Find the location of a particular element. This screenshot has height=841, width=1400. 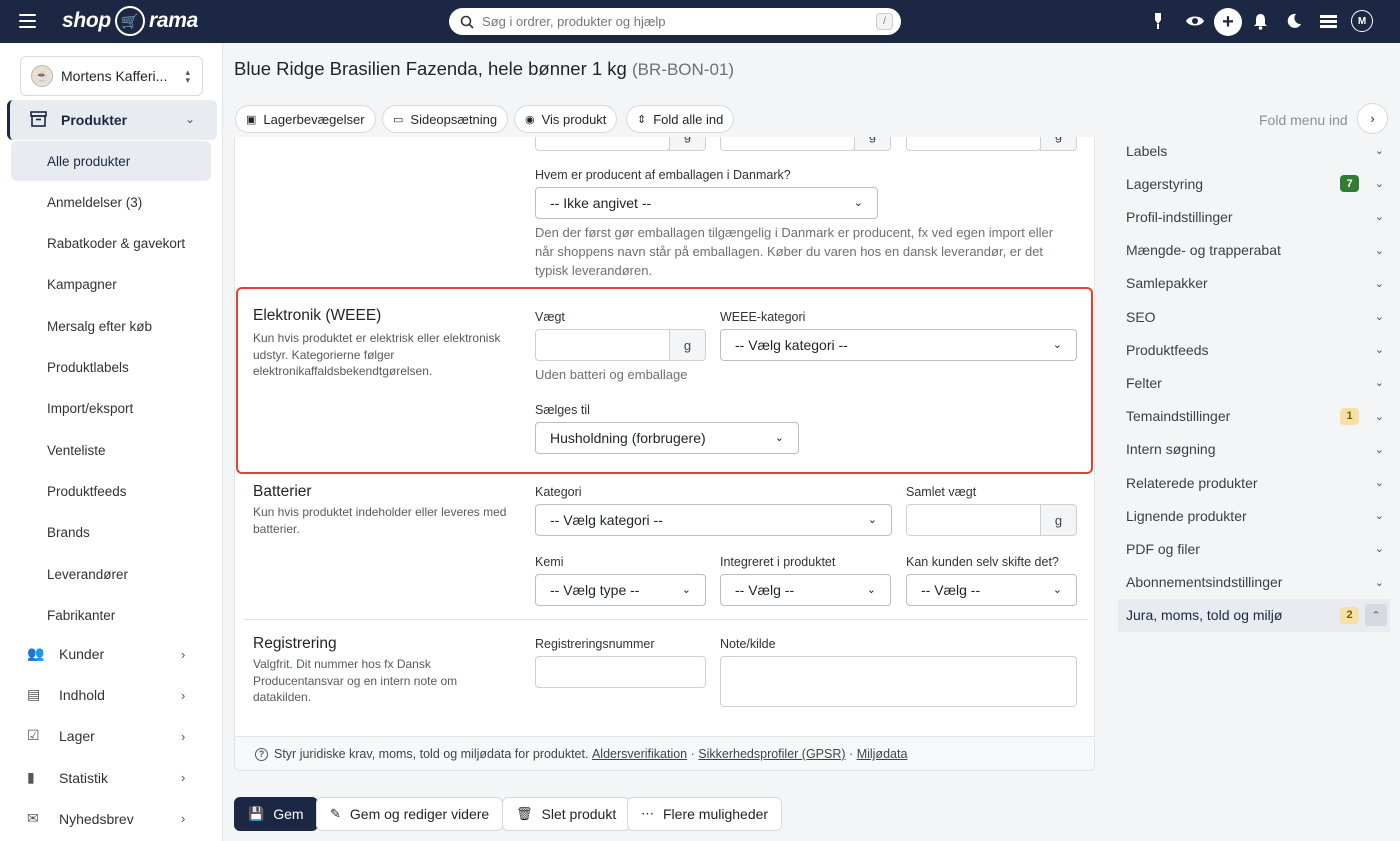

section-menu-item: Abonnementsindstillinger ⌄ is located at coordinates (1254, 582).